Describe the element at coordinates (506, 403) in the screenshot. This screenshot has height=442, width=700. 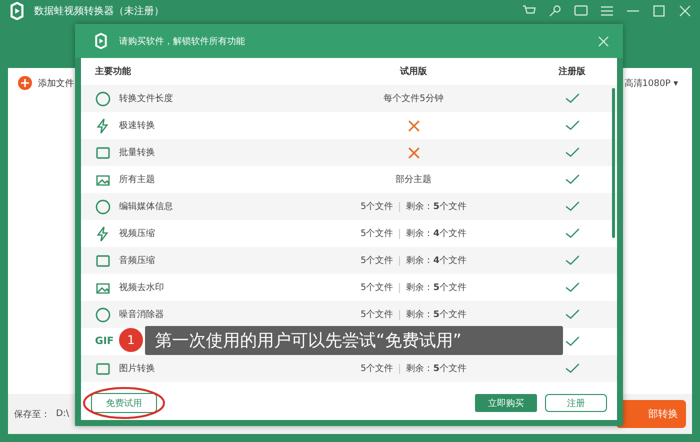
I see `buy-button: 立即购买` at that location.